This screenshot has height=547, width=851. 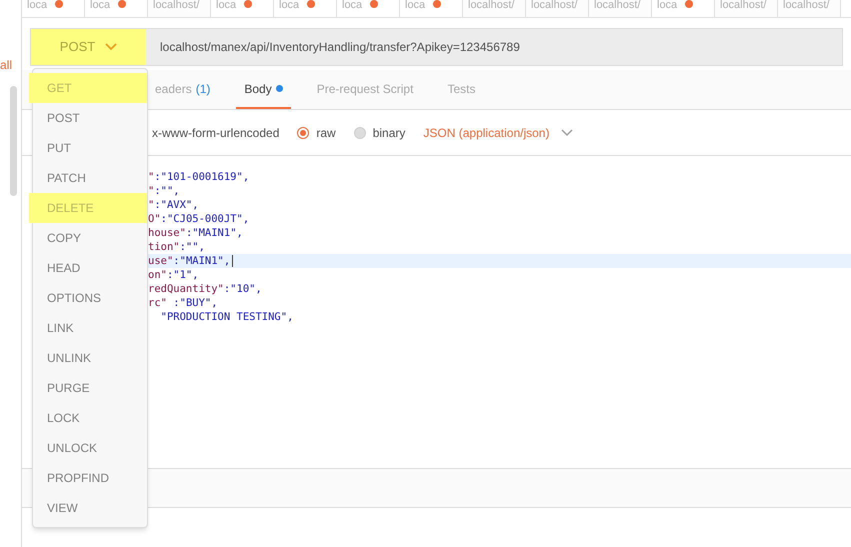 What do you see at coordinates (174, 275) in the screenshot?
I see `code-line: on":"1",` at bounding box center [174, 275].